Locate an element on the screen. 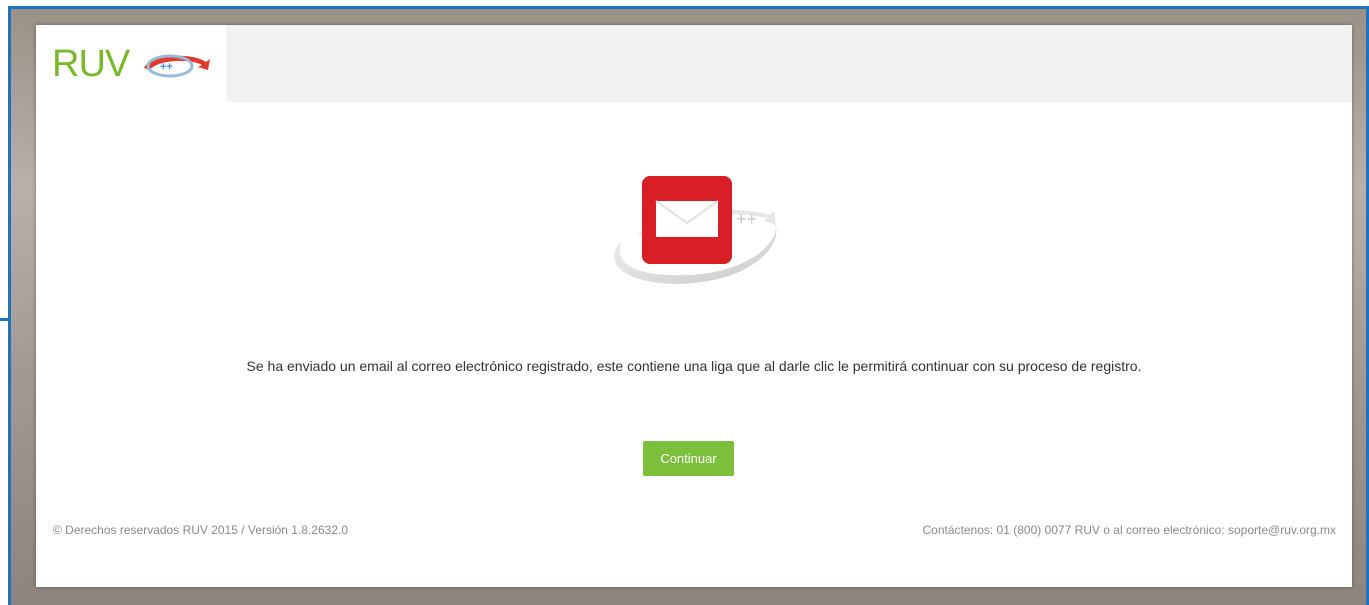 The height and width of the screenshot is (605, 1369). logo-text: RUV is located at coordinates (91, 64).